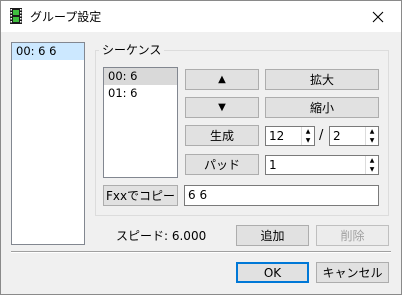 This screenshot has width=402, height=295. Describe the element at coordinates (16, 16) in the screenshot. I see `film-strip-icon` at that location.